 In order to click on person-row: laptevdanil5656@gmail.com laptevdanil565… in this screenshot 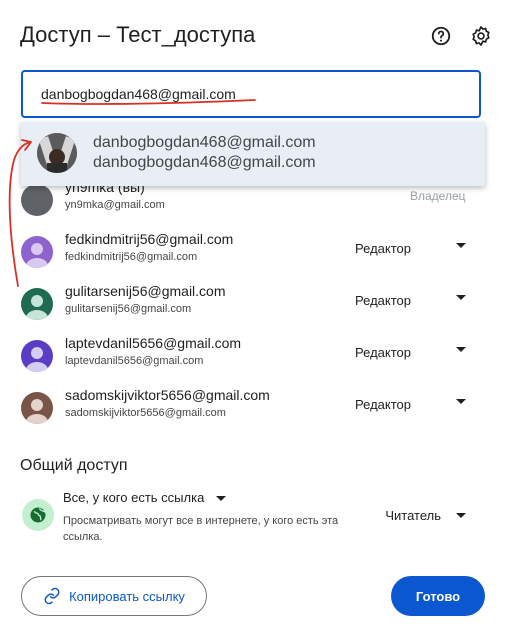, I will do `click(253, 361)`.